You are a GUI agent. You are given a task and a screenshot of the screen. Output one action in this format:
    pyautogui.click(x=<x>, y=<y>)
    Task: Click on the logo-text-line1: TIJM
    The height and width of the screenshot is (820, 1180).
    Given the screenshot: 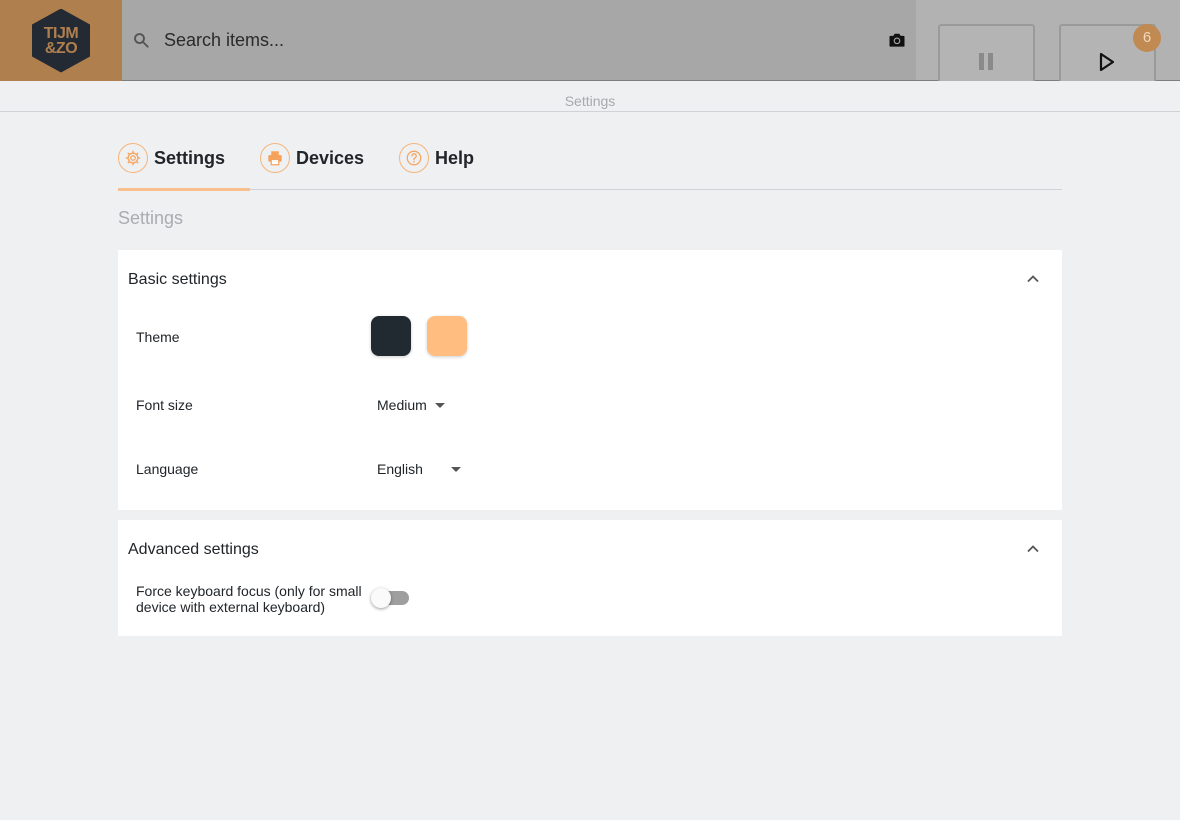 What is the action you would take?
    pyautogui.click(x=61, y=33)
    